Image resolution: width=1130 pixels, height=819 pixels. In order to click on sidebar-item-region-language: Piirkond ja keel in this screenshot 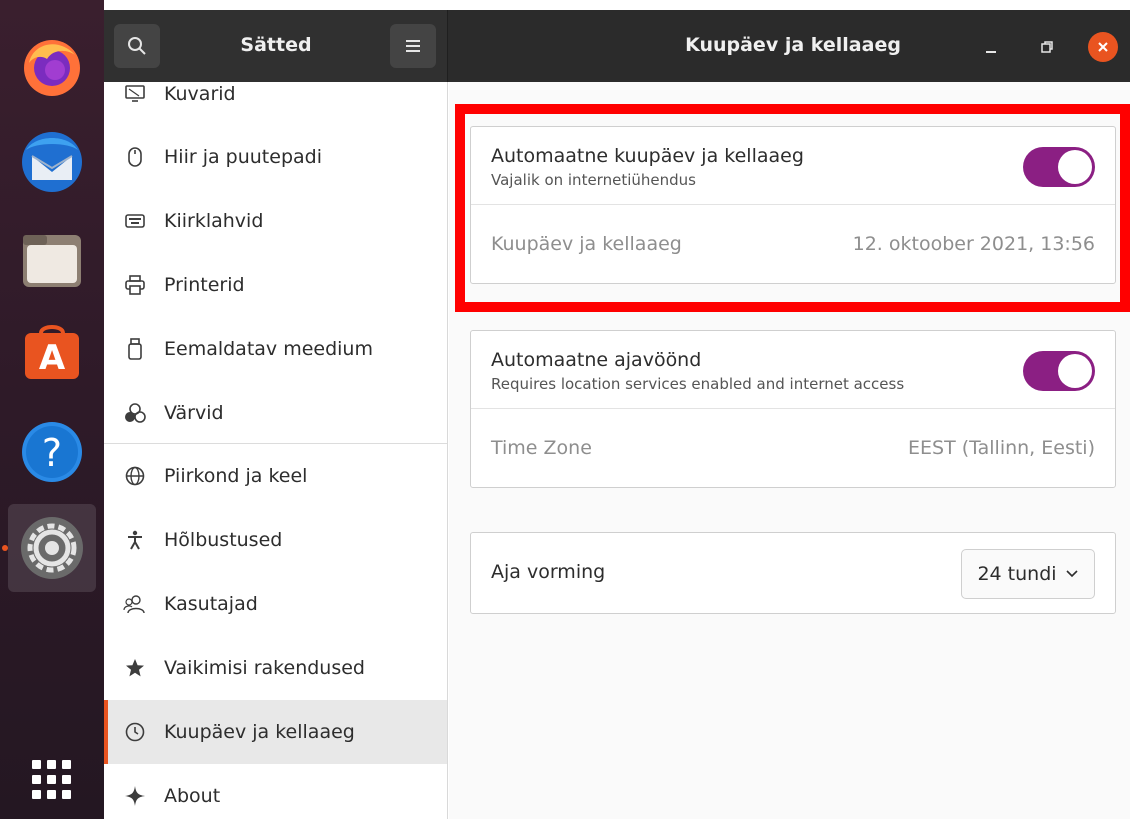, I will do `click(275, 476)`.